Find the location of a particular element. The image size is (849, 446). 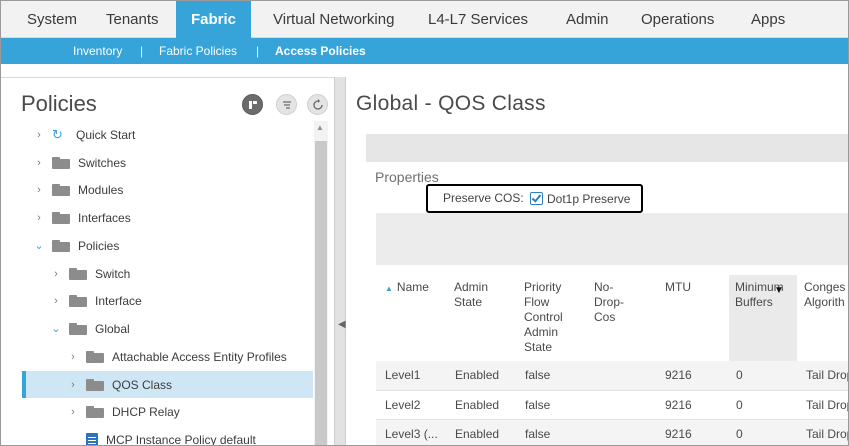

tree-item-label: Modules is located at coordinates (101, 190).